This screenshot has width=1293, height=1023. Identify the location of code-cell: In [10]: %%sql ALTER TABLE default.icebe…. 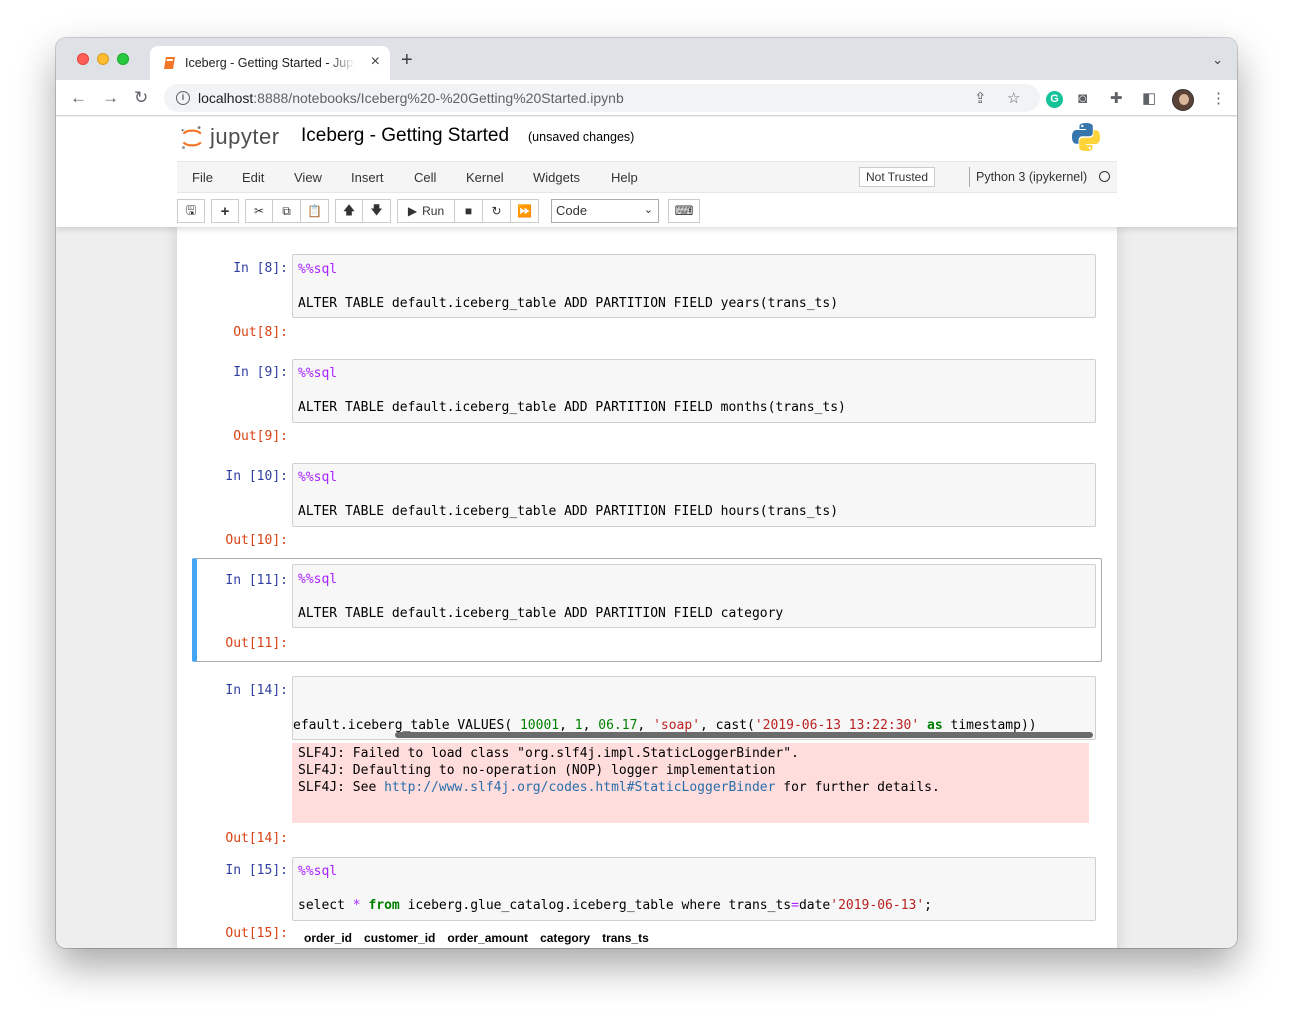
(647, 510).